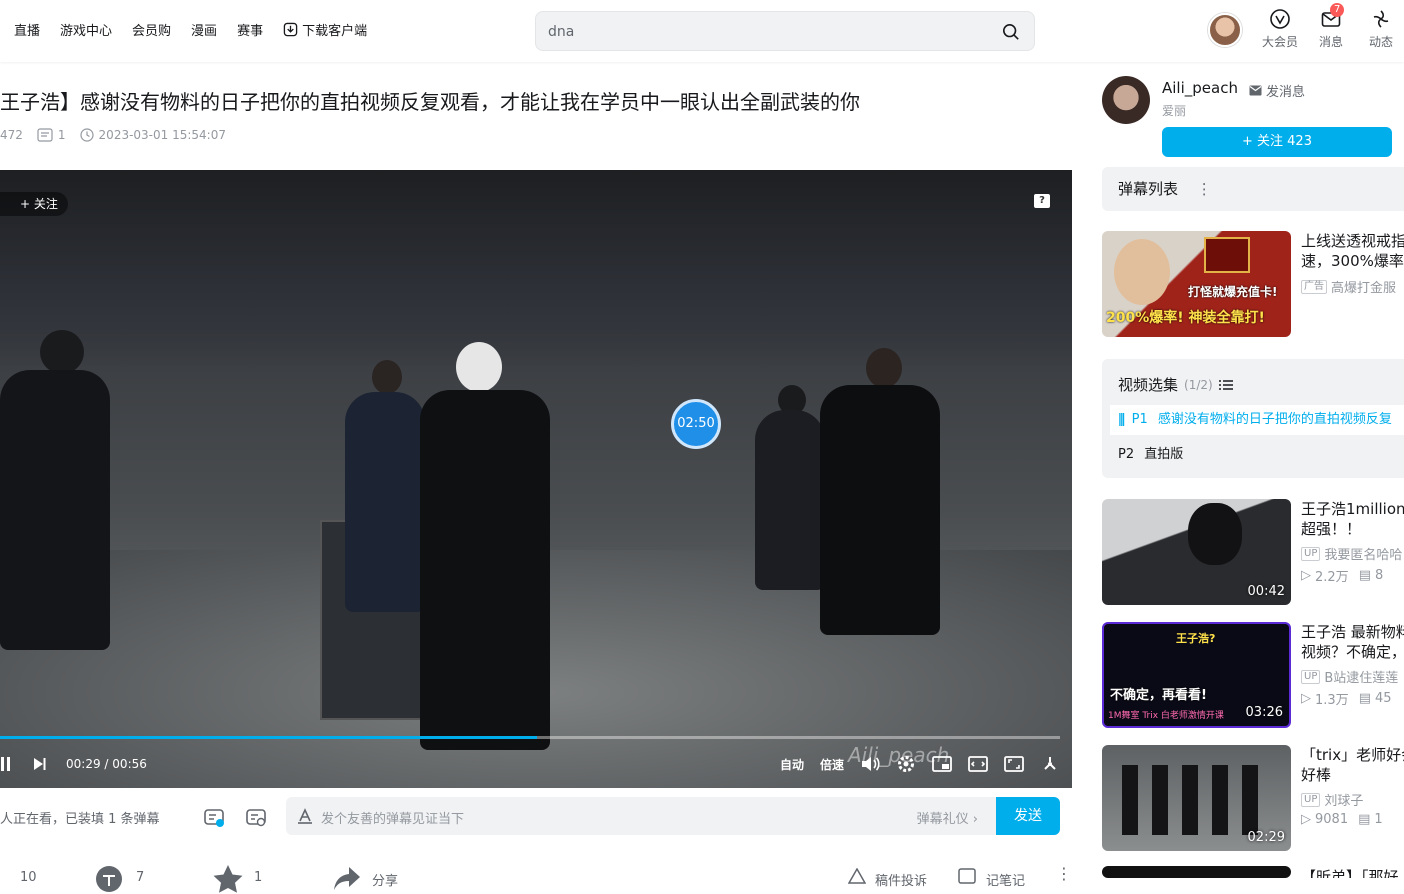  Describe the element at coordinates (1126, 100) in the screenshot. I see `uploader-avatar` at that location.